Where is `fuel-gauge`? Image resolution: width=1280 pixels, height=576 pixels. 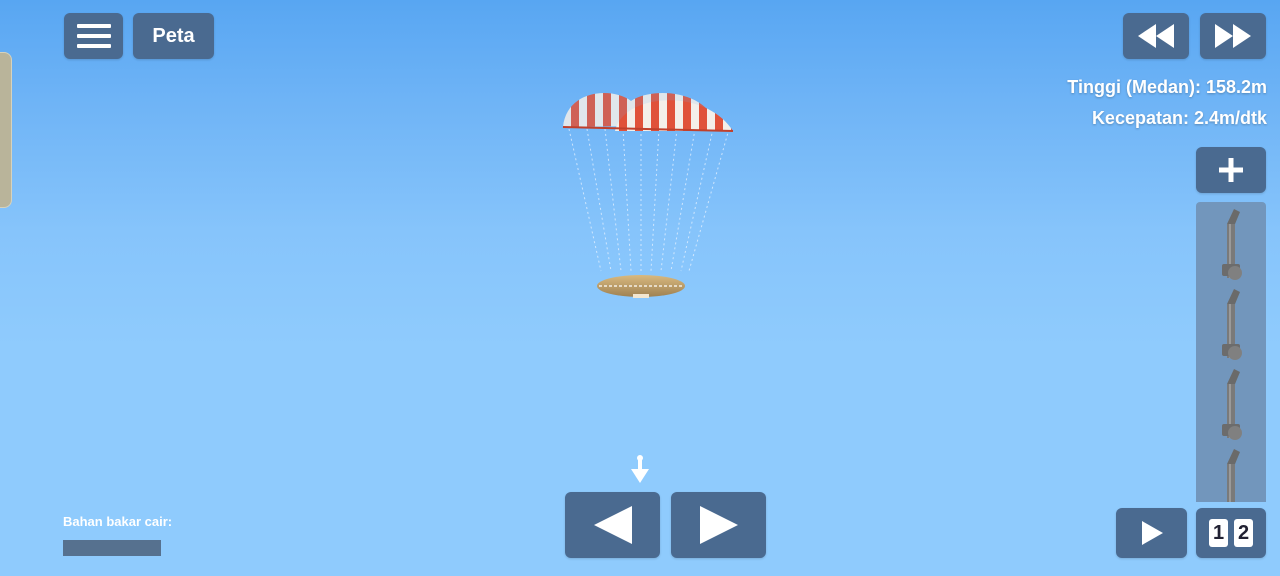
fuel-gauge is located at coordinates (112, 548).